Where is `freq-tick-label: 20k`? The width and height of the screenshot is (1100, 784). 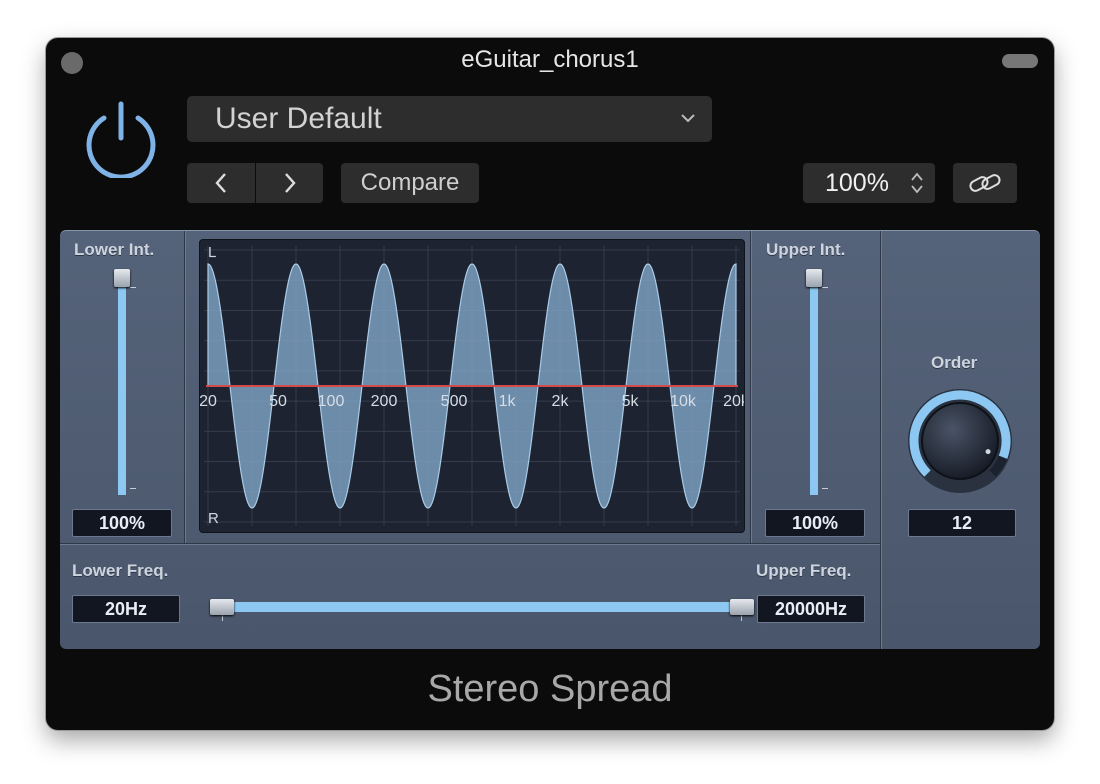
freq-tick-label: 20k is located at coordinates (733, 401).